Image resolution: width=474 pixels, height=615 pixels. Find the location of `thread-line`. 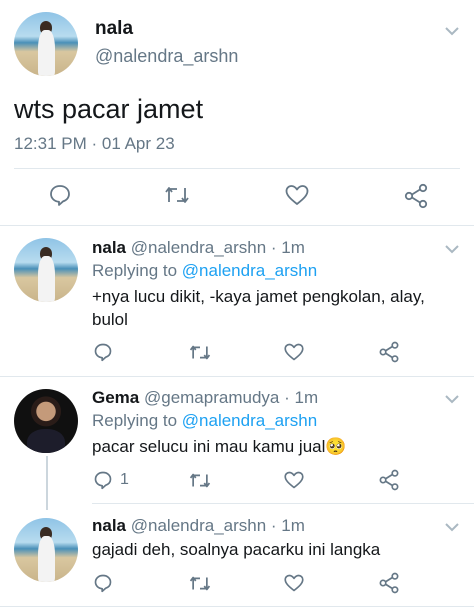

thread-line is located at coordinates (47, 483).